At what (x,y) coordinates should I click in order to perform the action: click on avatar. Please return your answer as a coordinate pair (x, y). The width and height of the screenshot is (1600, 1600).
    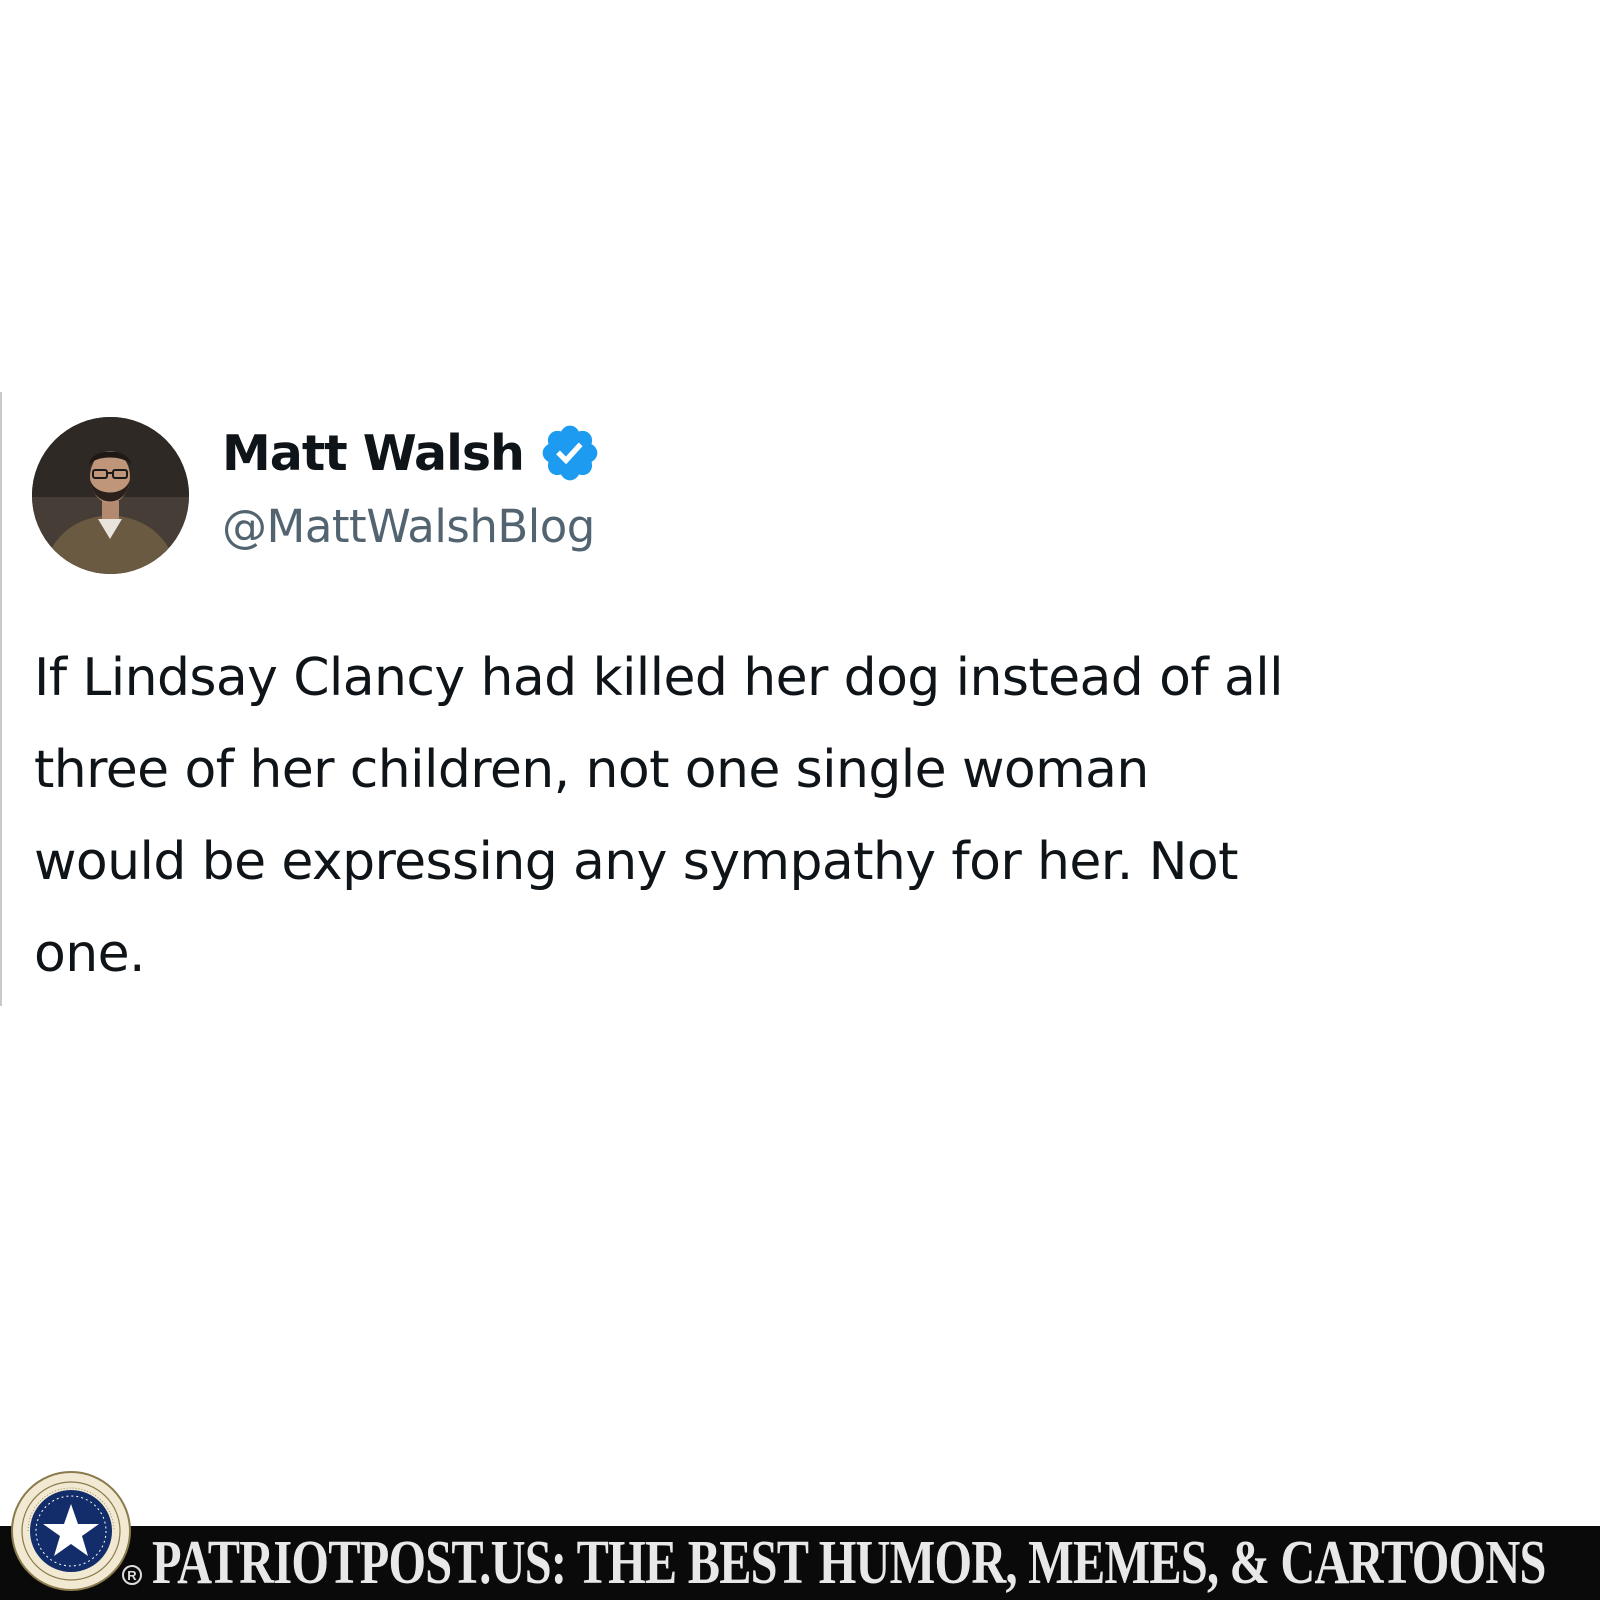
    Looking at the image, I should click on (110, 495).